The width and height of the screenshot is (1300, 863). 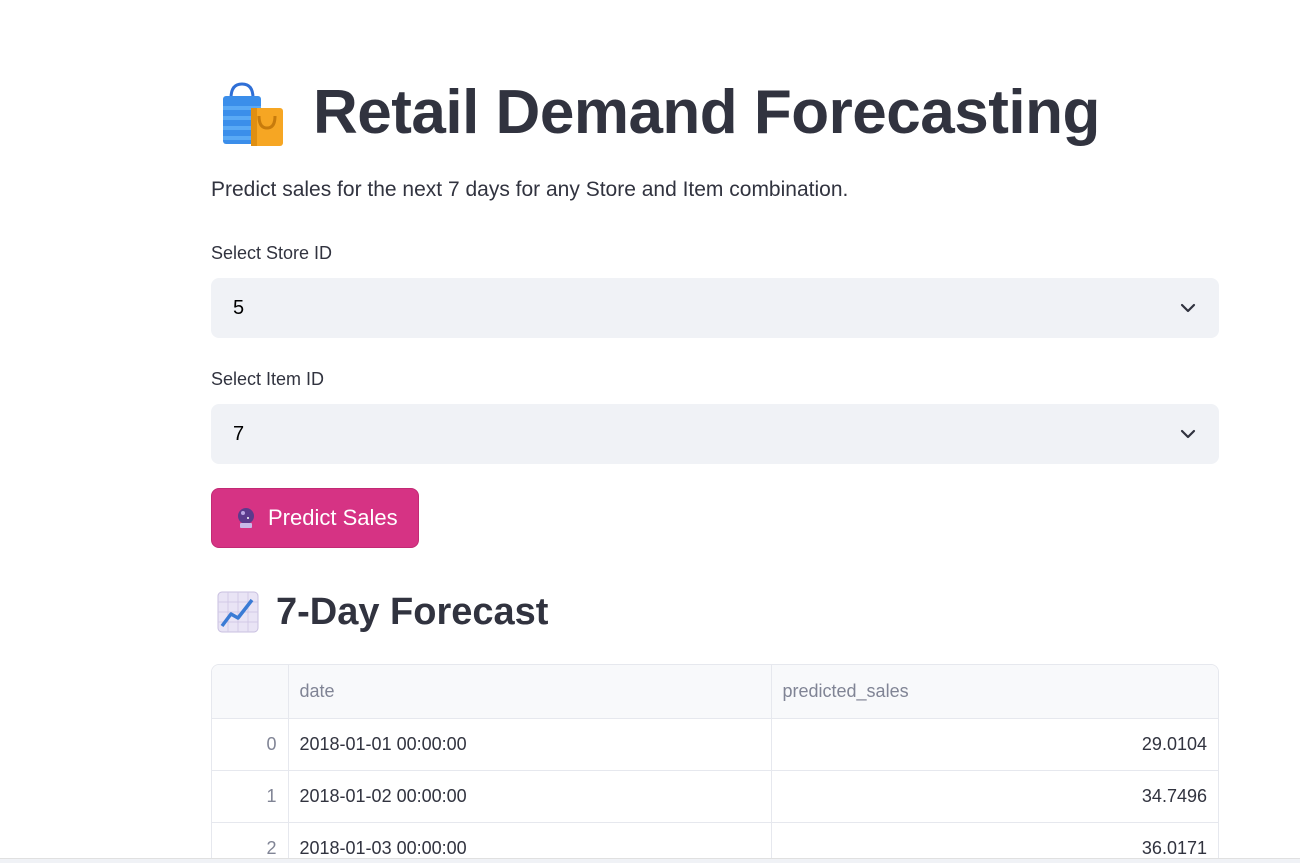 I want to click on page-title: Retail Demand Forecasting, so click(x=706, y=112).